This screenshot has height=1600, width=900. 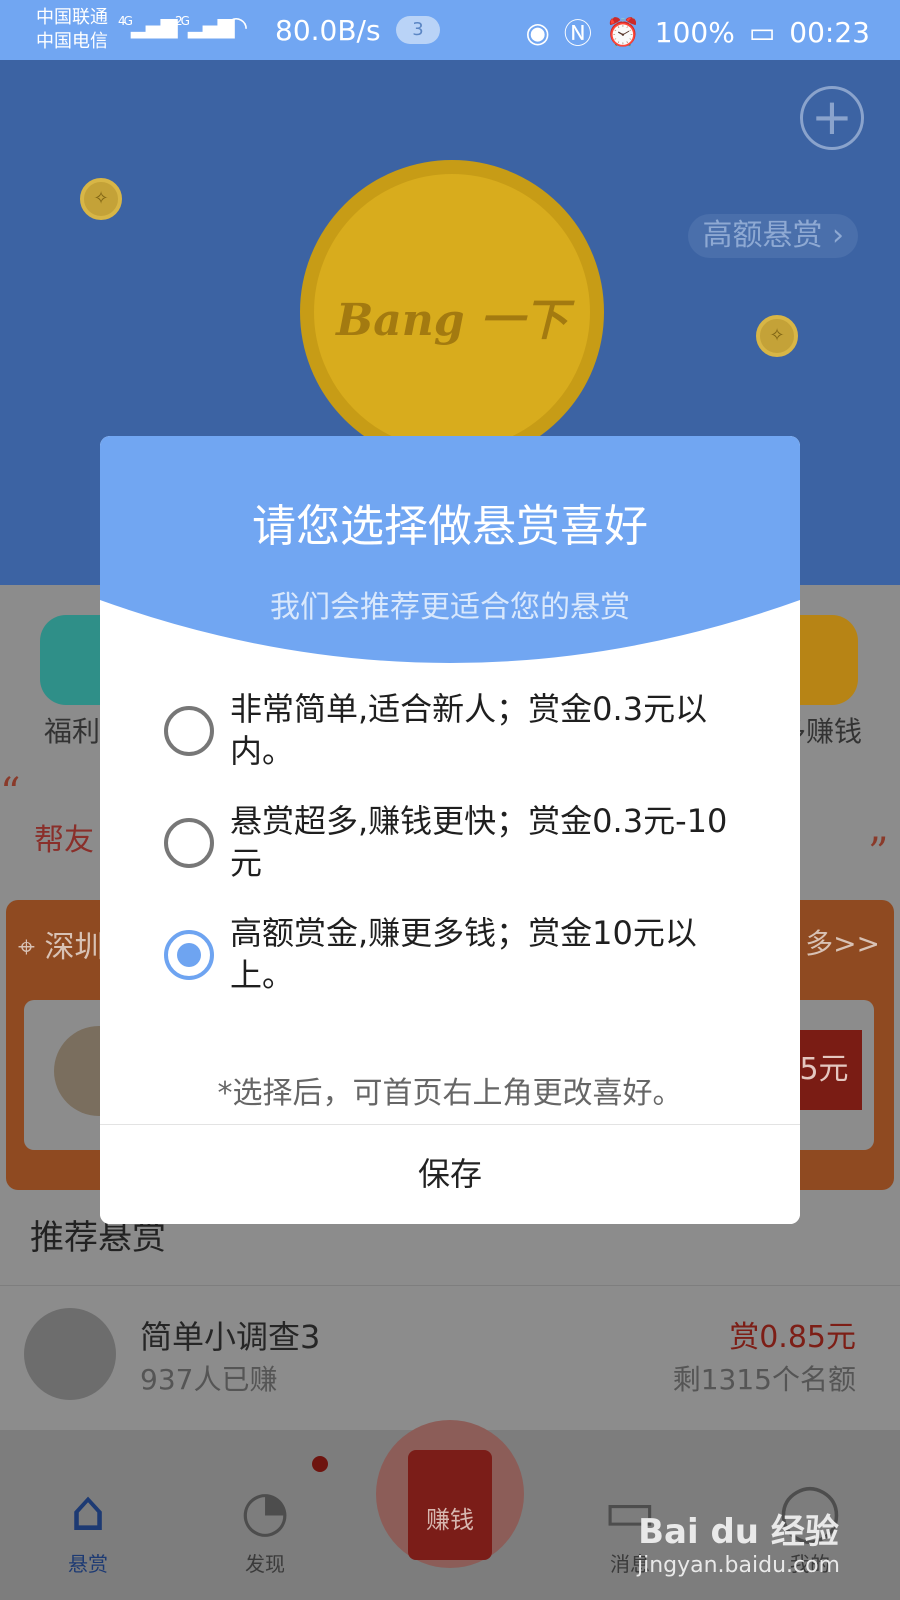 I want to click on add-button: +, so click(x=832, y=118).